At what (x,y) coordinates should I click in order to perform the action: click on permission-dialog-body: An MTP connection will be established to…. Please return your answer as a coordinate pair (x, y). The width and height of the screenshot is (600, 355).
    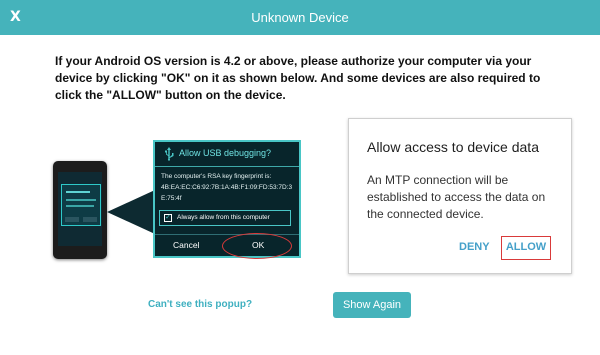
    Looking at the image, I should click on (456, 197).